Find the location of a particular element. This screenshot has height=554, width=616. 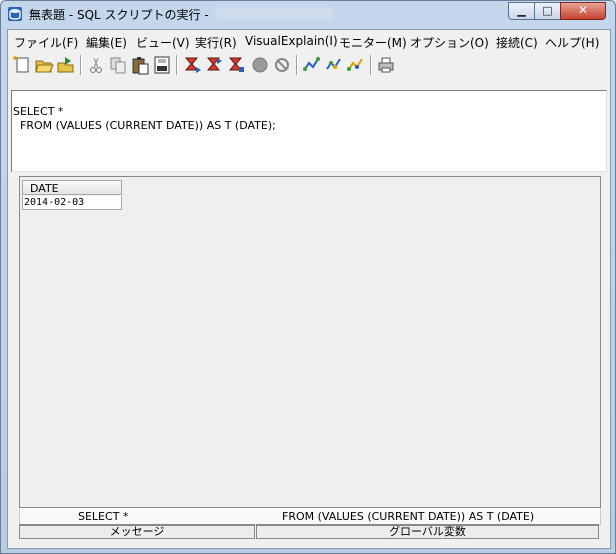

menu-monitor: モニター(M) is located at coordinates (373, 42).